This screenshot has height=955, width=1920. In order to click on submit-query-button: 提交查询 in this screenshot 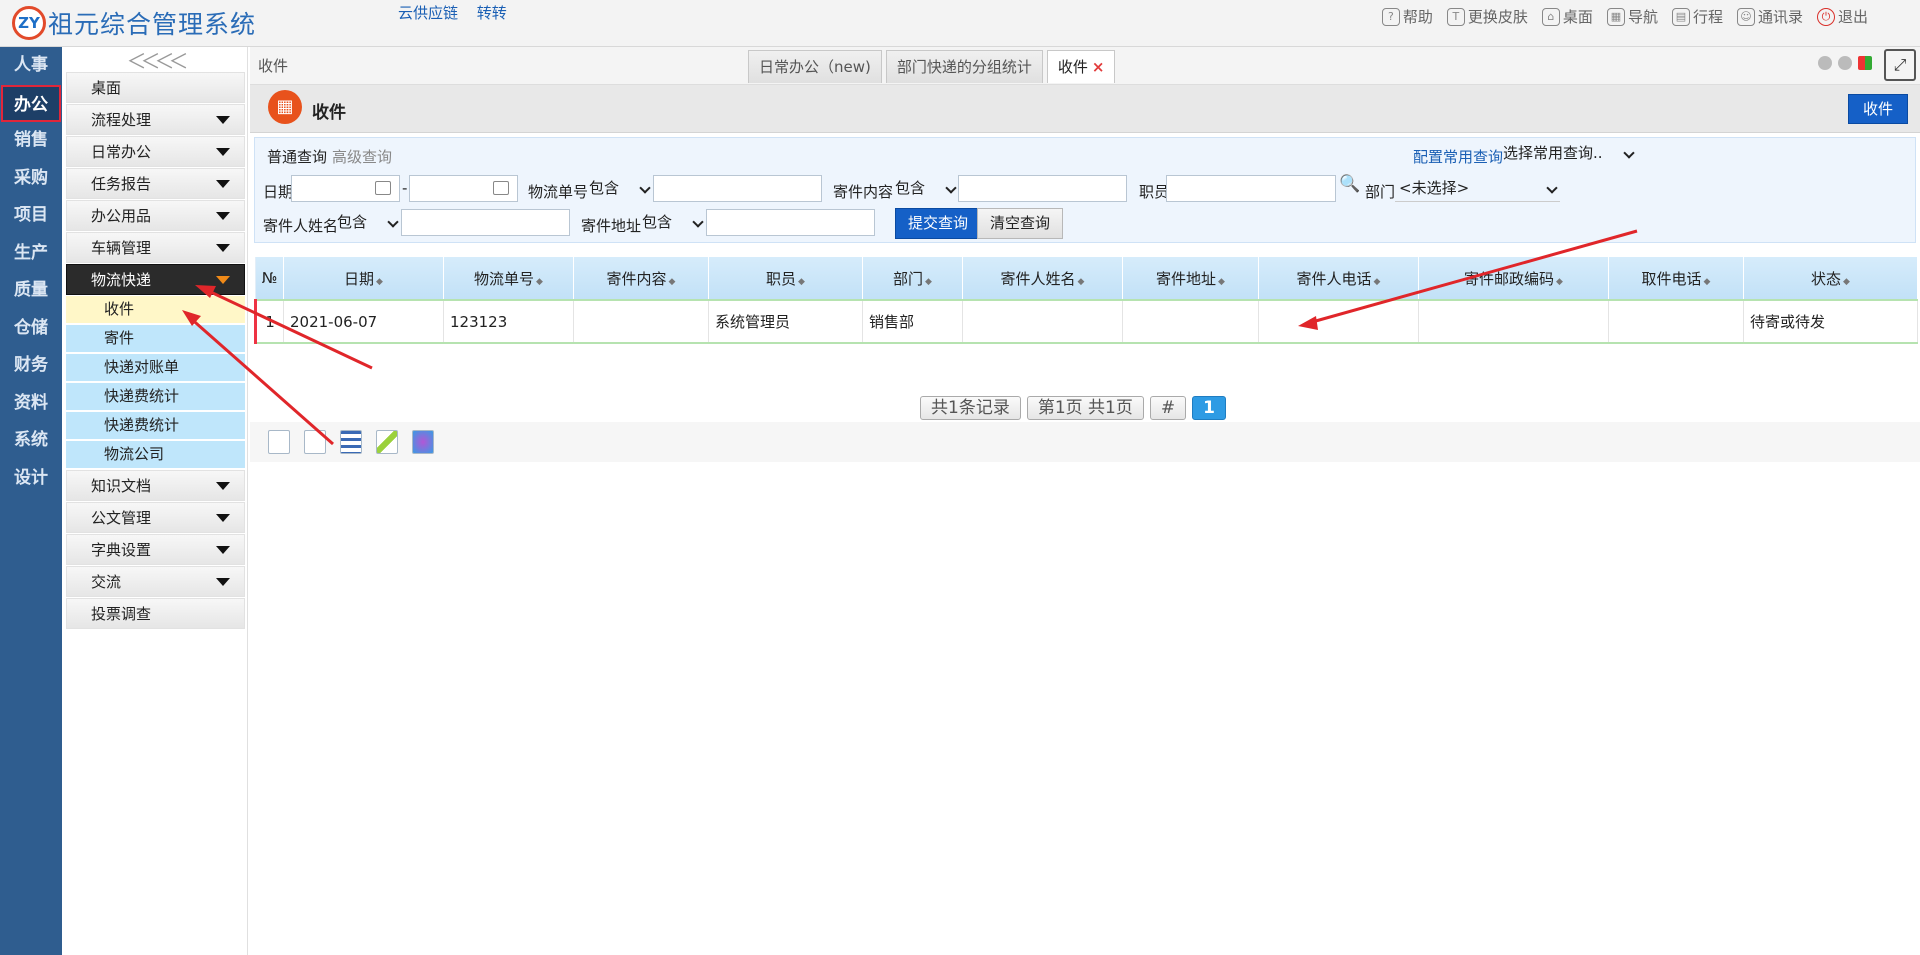, I will do `click(938, 223)`.